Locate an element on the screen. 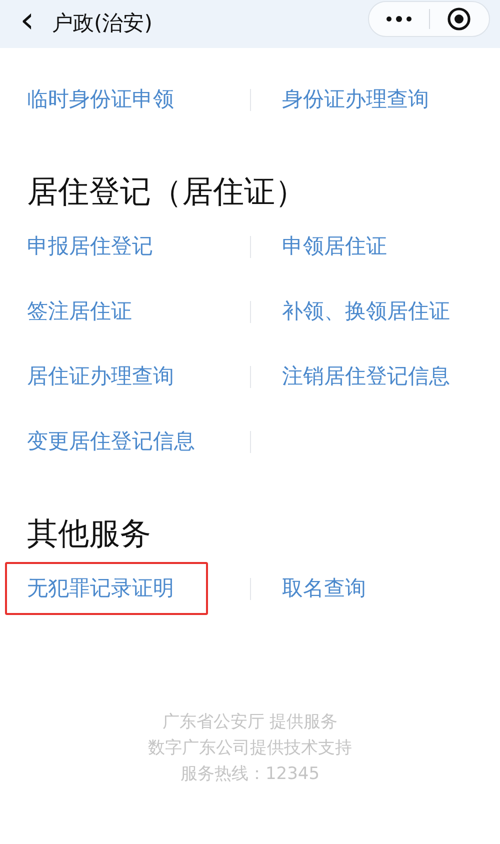  service-link: 居住证办理查询 is located at coordinates (106, 376).